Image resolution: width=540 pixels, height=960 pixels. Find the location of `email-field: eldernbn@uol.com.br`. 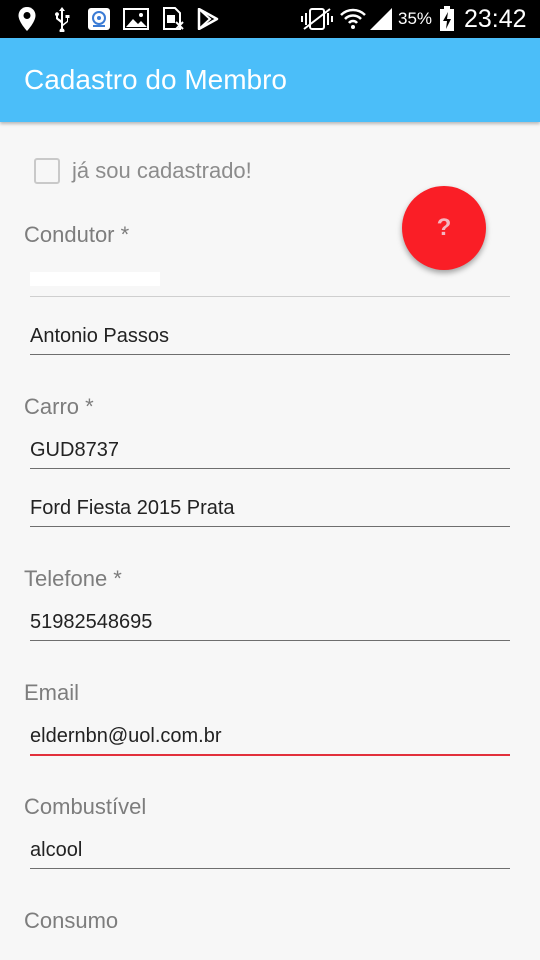

email-field: eldernbn@uol.com.br is located at coordinates (270, 738).